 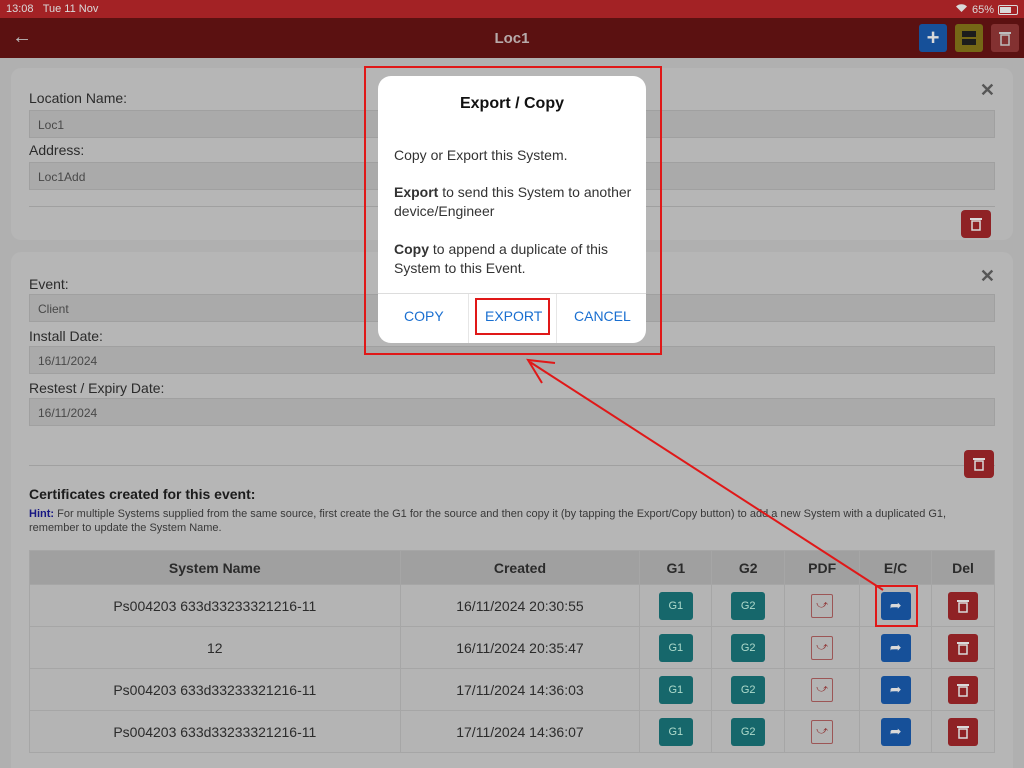 I want to click on copy-button: COPY, so click(x=424, y=316).